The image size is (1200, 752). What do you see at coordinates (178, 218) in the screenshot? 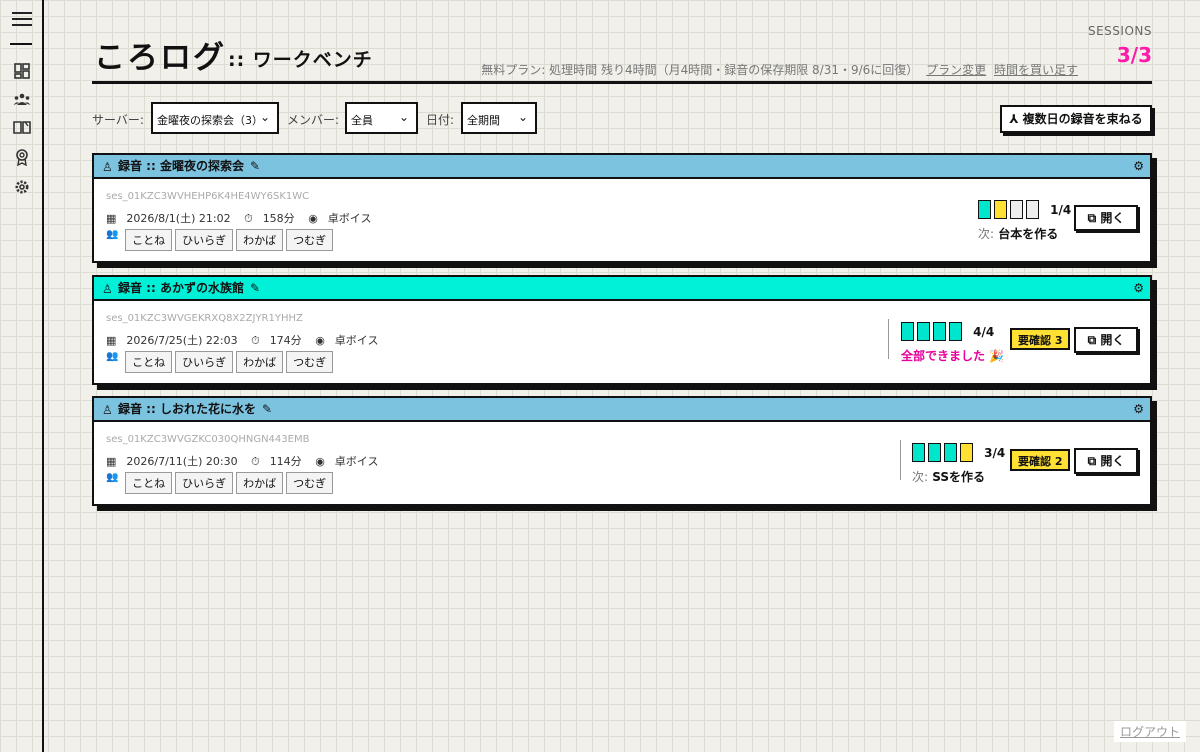
I see `session-date: 2026/8/1(土) 21:02` at bounding box center [178, 218].